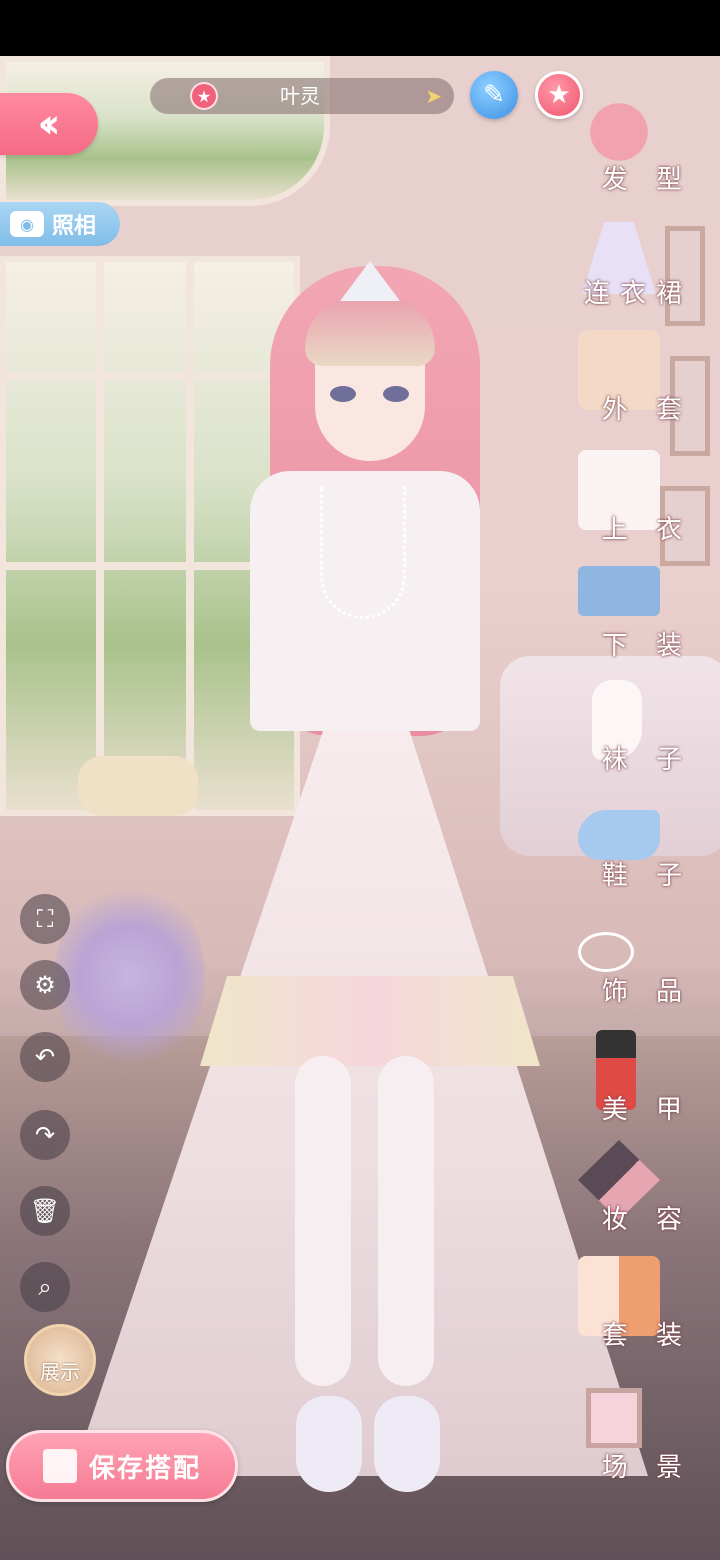 The width and height of the screenshot is (720, 1560). I want to click on save-outfit-button: 保存搭配, so click(122, 1466).